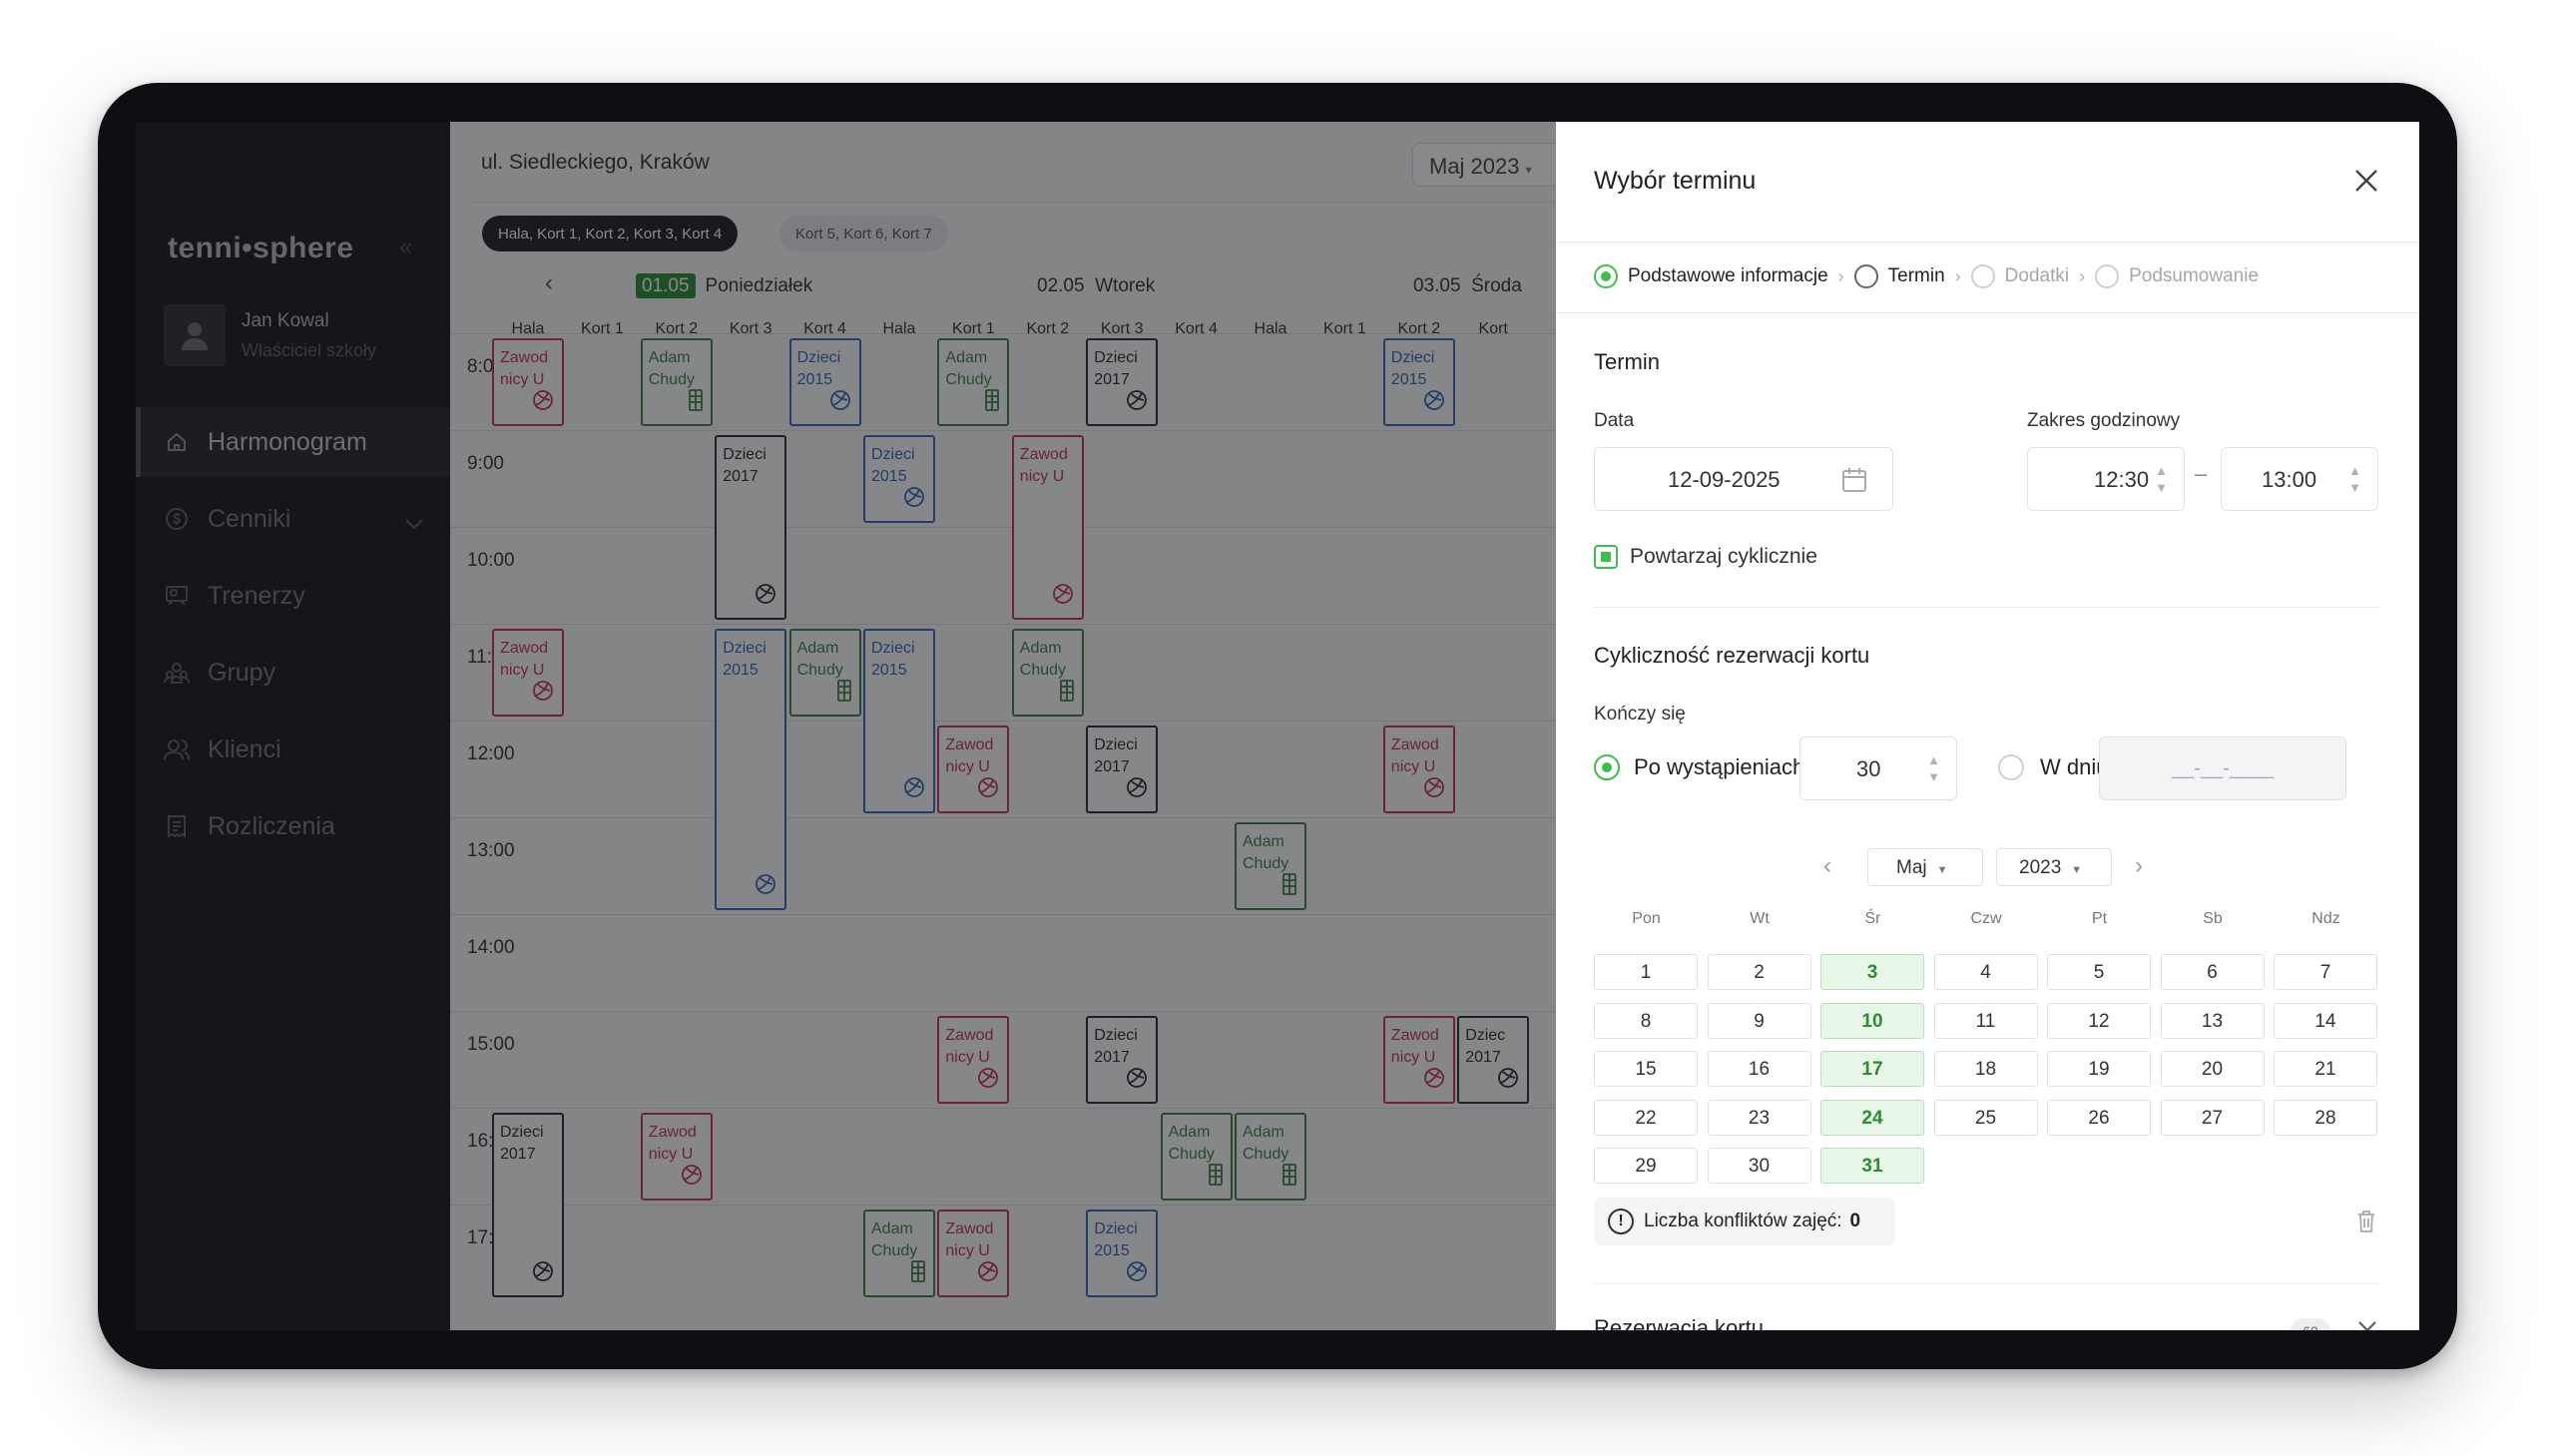 The height and width of the screenshot is (1456, 2555). I want to click on step-extras: Dodatki, so click(2020, 276).